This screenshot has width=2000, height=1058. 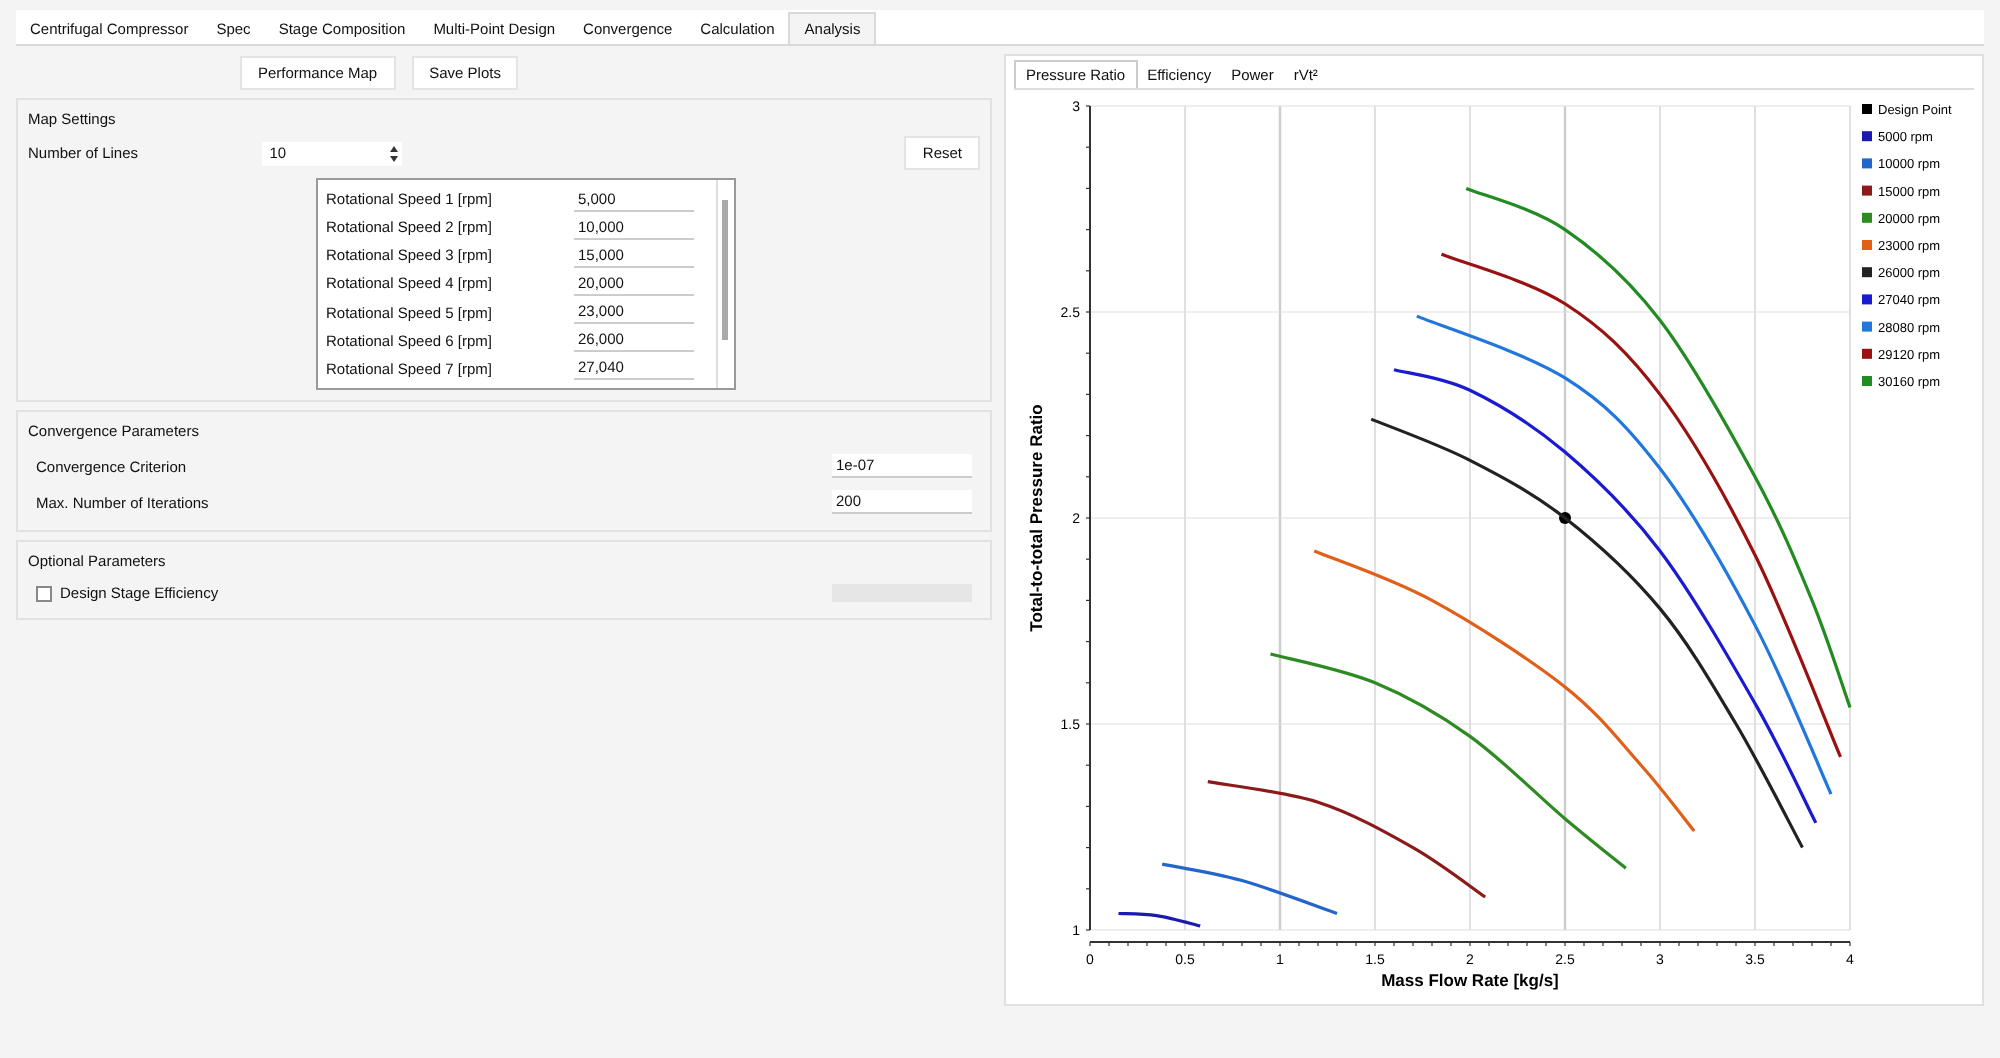 What do you see at coordinates (1470, 980) in the screenshot?
I see `x-axis-title: Mass Flow Rate [kg/s]` at bounding box center [1470, 980].